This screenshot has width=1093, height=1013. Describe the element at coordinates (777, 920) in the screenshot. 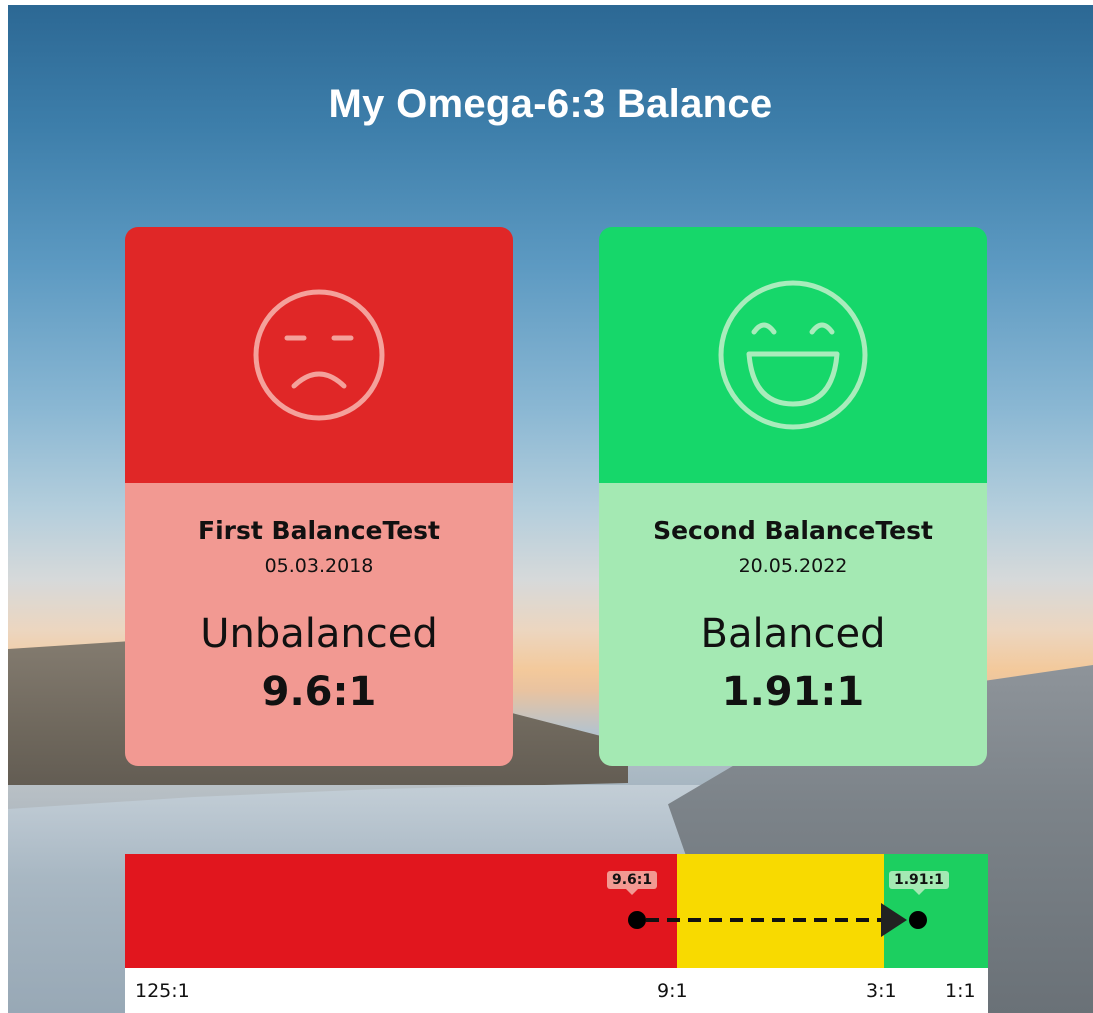

I see `progress-arrow` at that location.